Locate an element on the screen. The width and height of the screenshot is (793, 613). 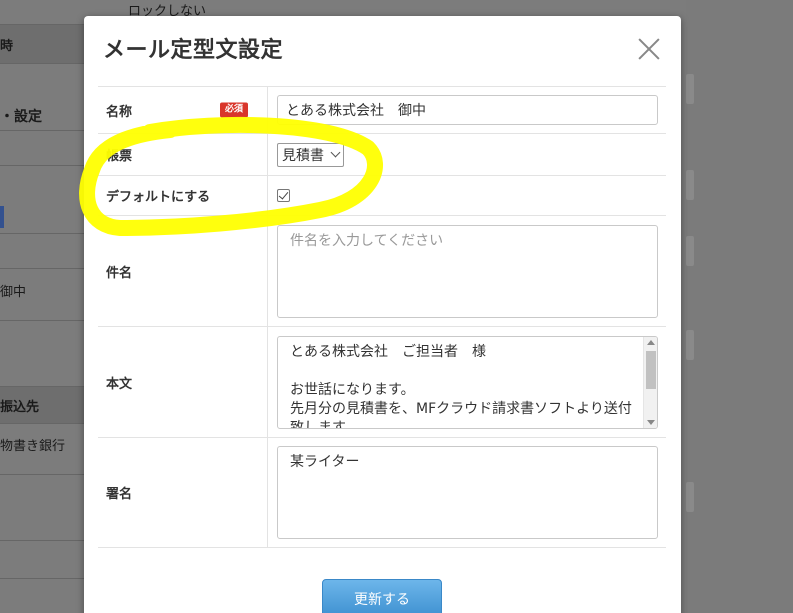
scroll-thumb is located at coordinates (651, 369).